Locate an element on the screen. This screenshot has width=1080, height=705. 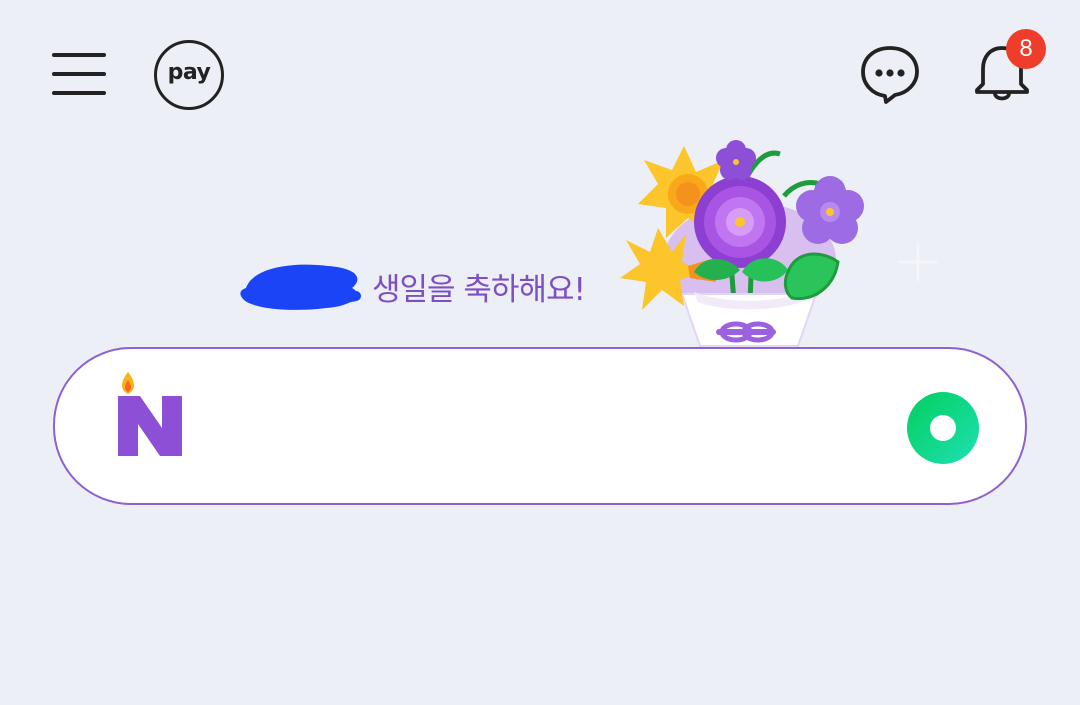
chat-bubble-icon is located at coordinates (890, 75).